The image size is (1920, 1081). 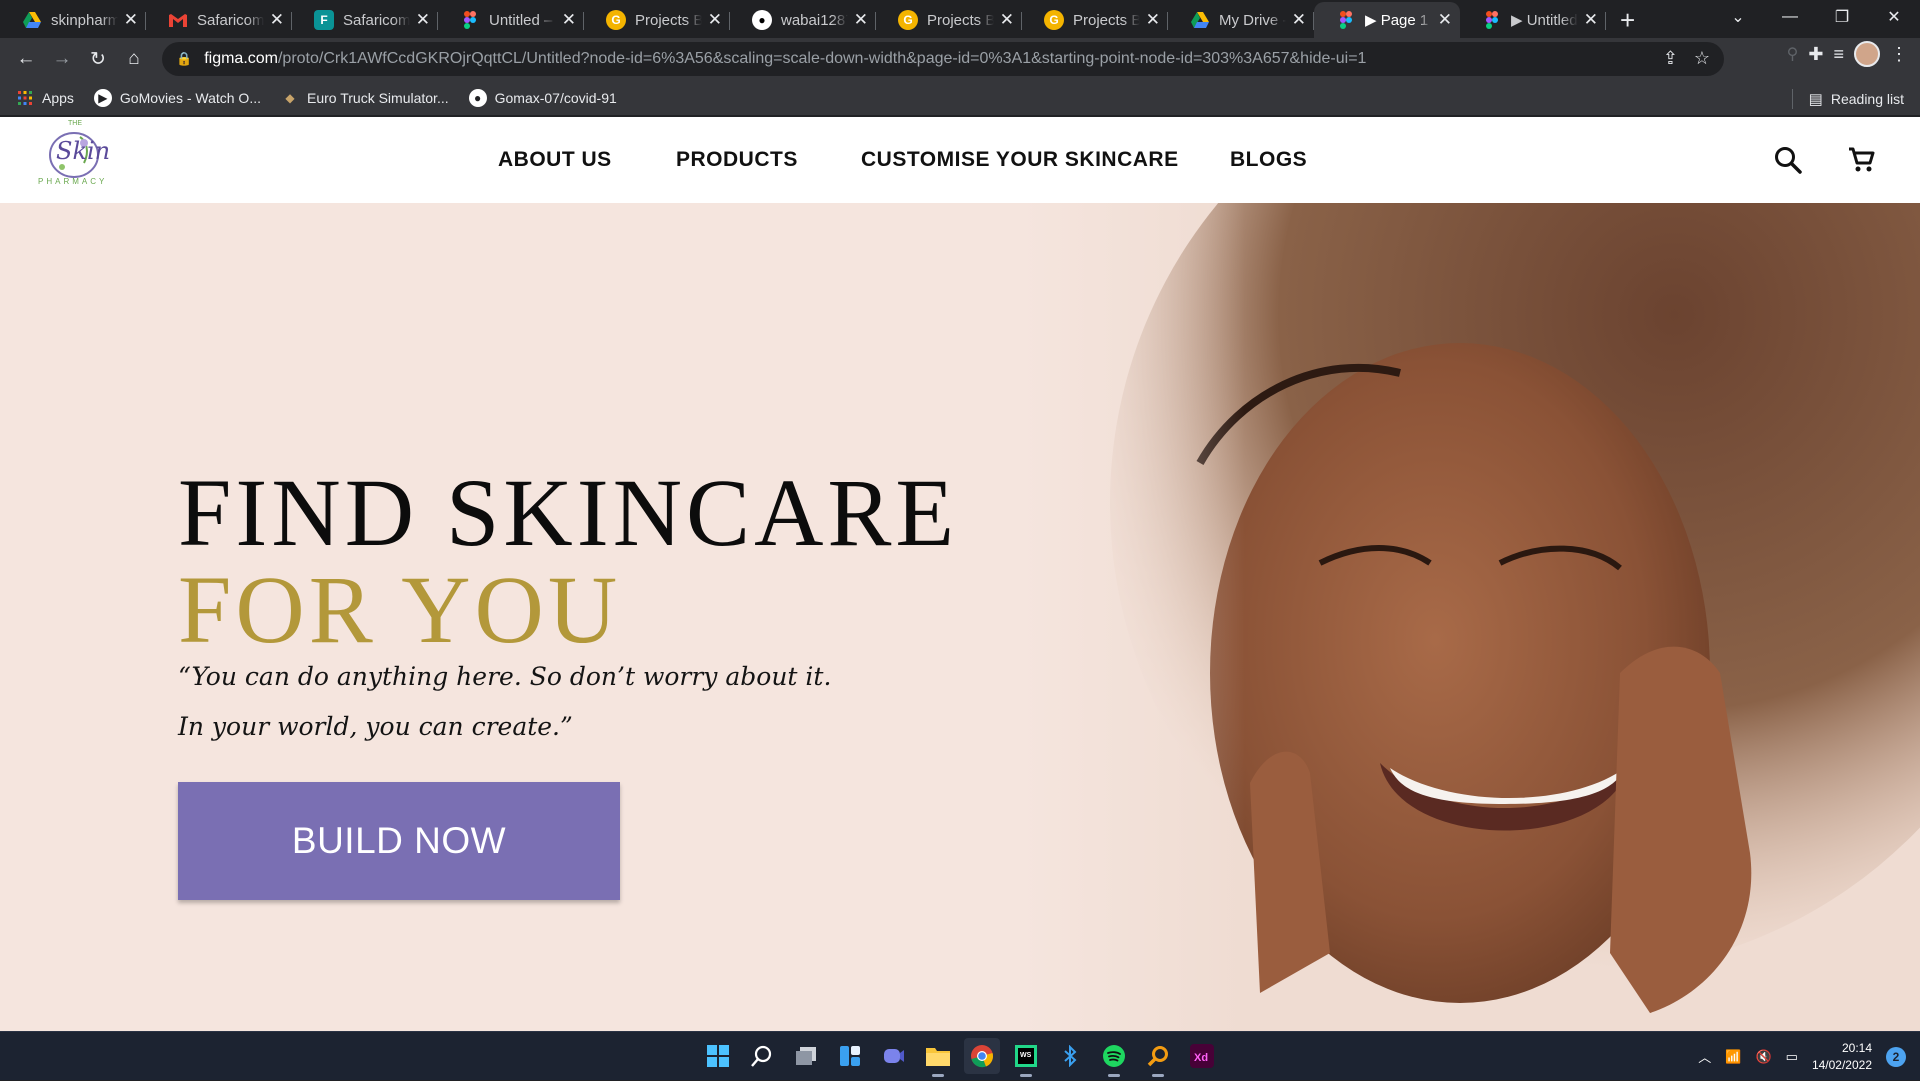 I want to click on widgets-icon, so click(x=850, y=1056).